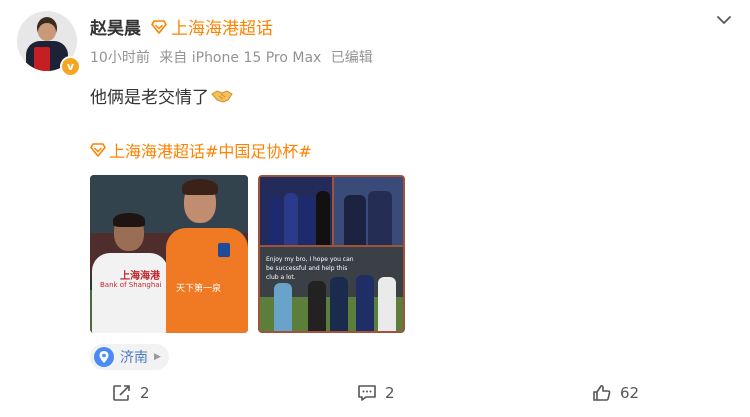 This screenshot has width=750, height=417. I want to click on like-button: 62, so click(615, 393).